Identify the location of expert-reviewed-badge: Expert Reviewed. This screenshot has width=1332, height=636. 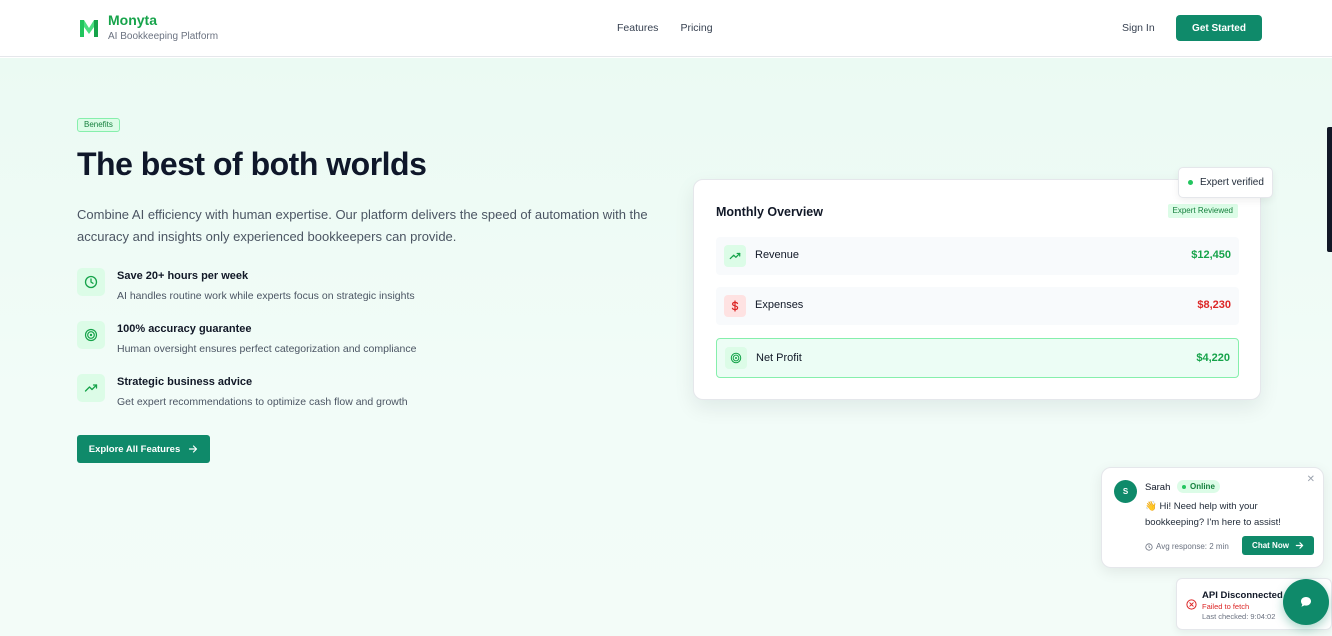
(1202, 211).